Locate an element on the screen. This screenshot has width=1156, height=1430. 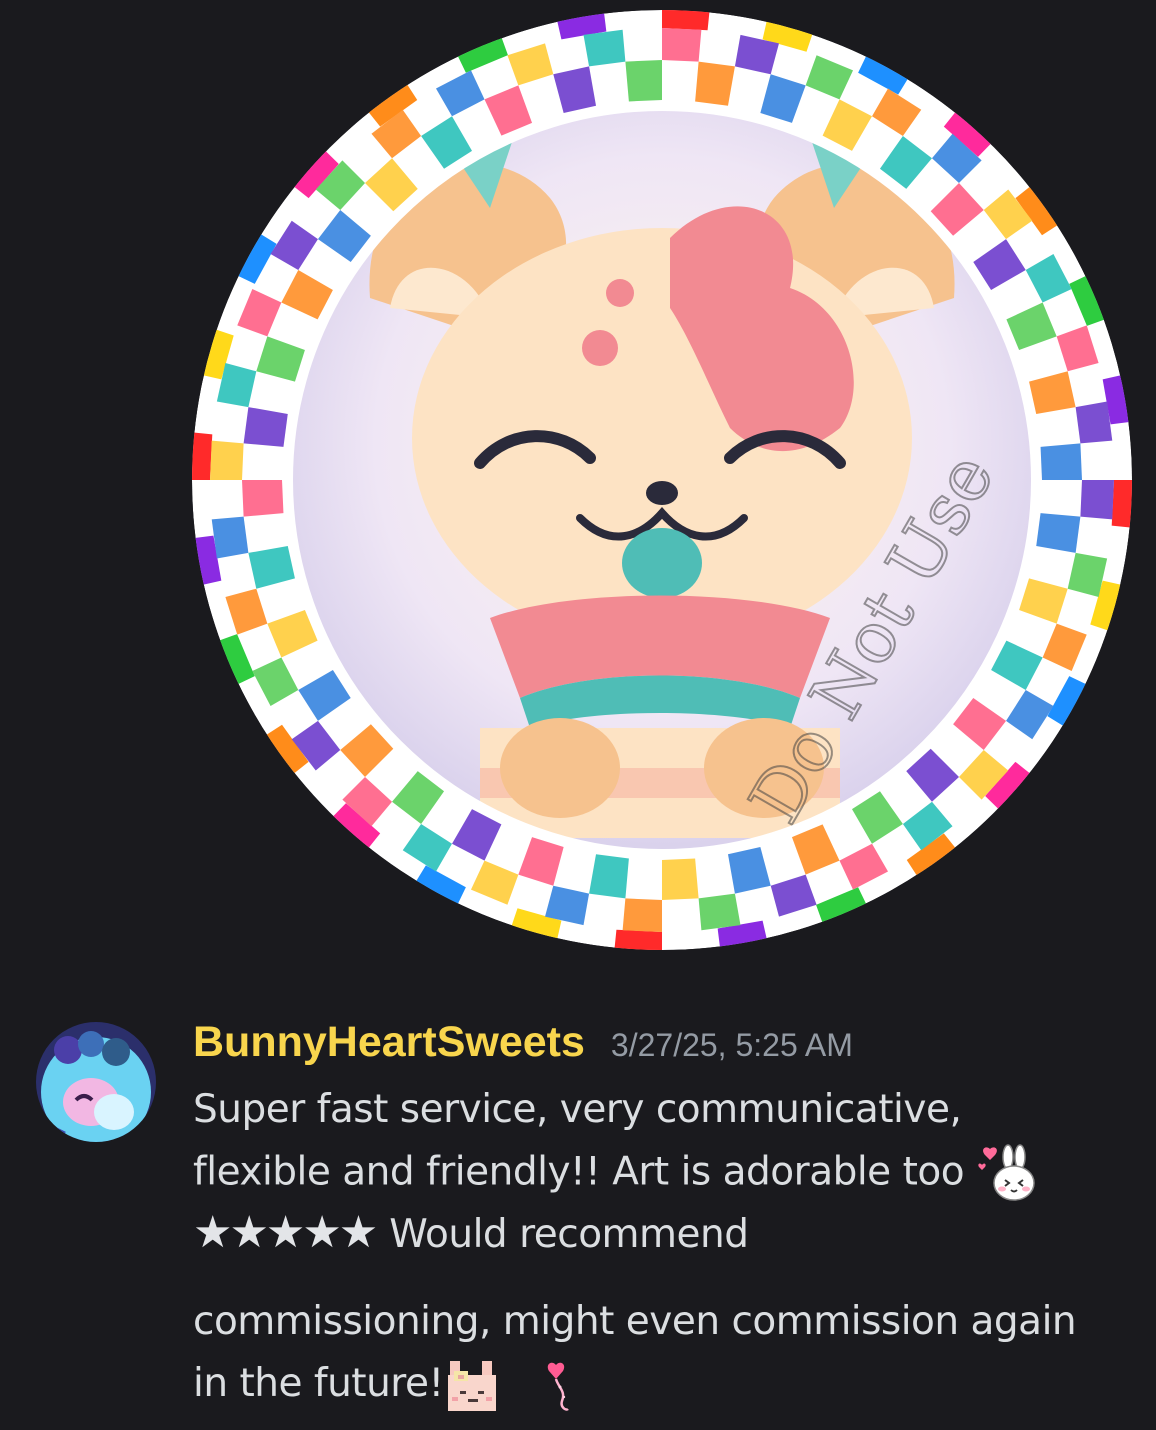
message-line-text: in the future! is located at coordinates (318, 1383).